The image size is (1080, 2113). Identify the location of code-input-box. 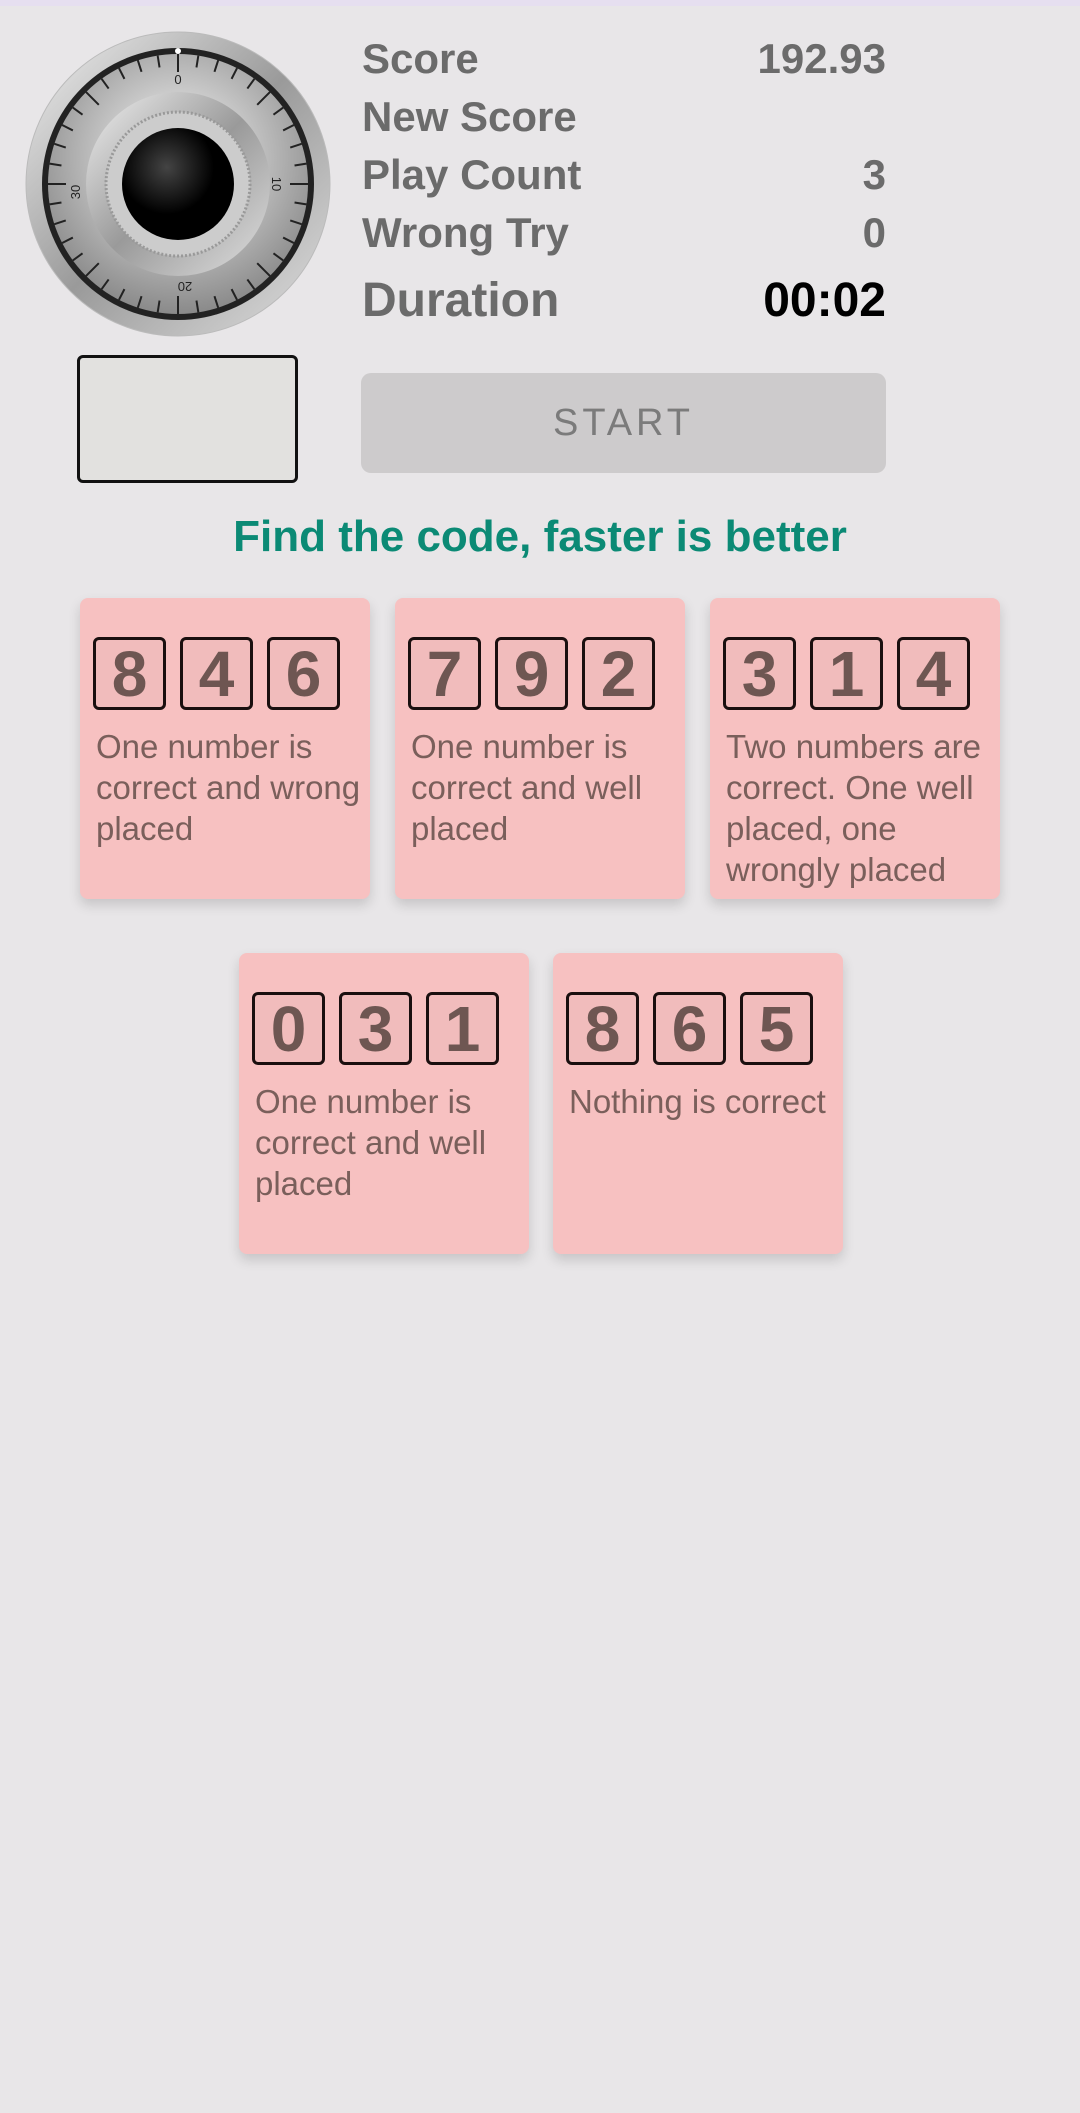
(187, 419).